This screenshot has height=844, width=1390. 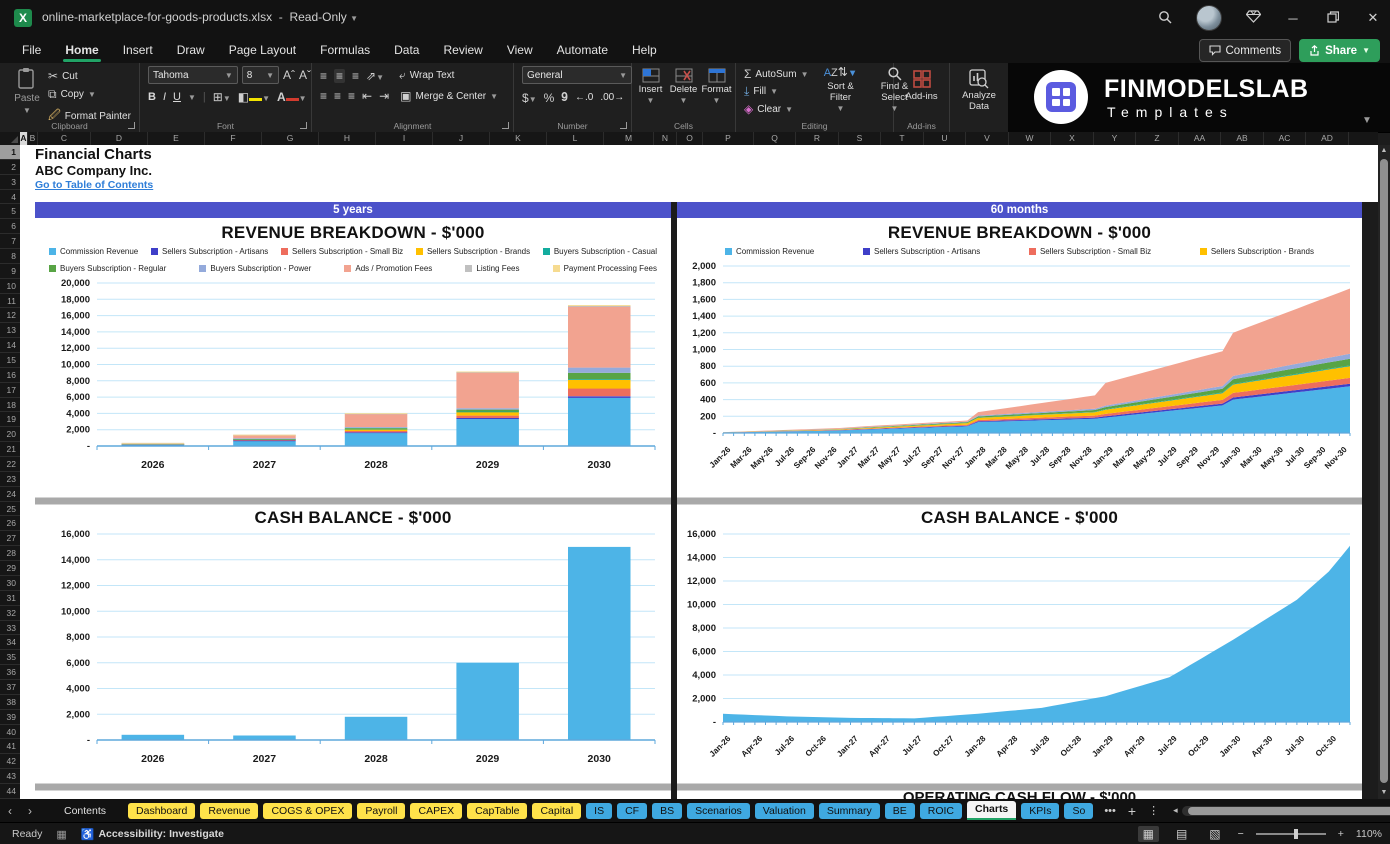 I want to click on macro-record-icon: ▦, so click(x=61, y=834).